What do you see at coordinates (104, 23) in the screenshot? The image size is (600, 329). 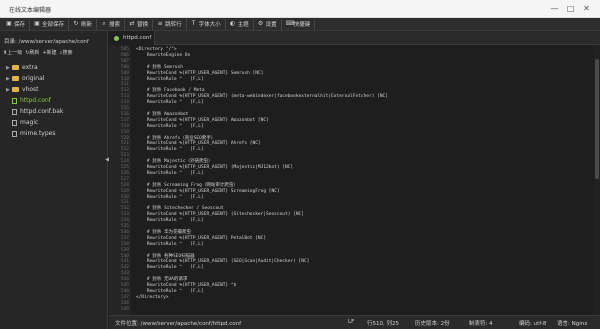 I see `search-icon: ⌕` at bounding box center [104, 23].